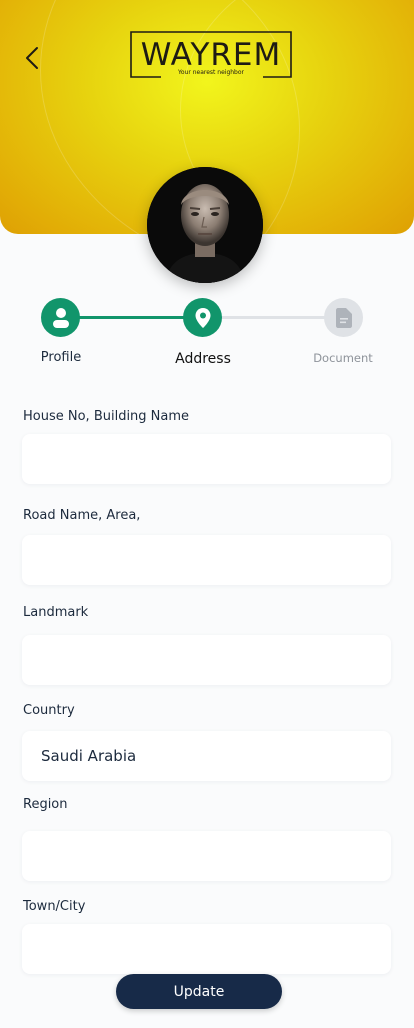  What do you see at coordinates (131, 317) in the screenshot?
I see `stepper-line-completed` at bounding box center [131, 317].